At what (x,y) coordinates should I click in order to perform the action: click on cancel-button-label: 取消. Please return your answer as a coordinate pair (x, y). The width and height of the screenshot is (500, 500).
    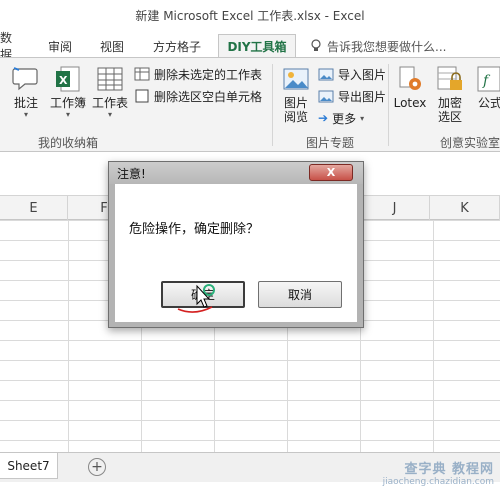
    Looking at the image, I should click on (299, 295).